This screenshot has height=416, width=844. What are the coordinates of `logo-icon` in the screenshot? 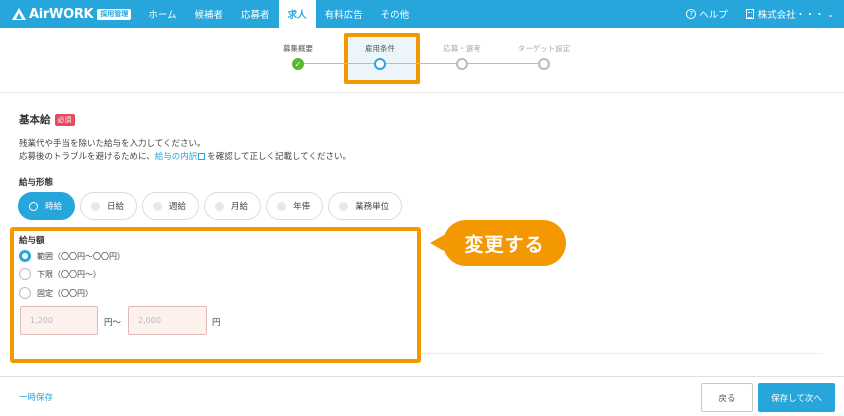 It's located at (19, 14).